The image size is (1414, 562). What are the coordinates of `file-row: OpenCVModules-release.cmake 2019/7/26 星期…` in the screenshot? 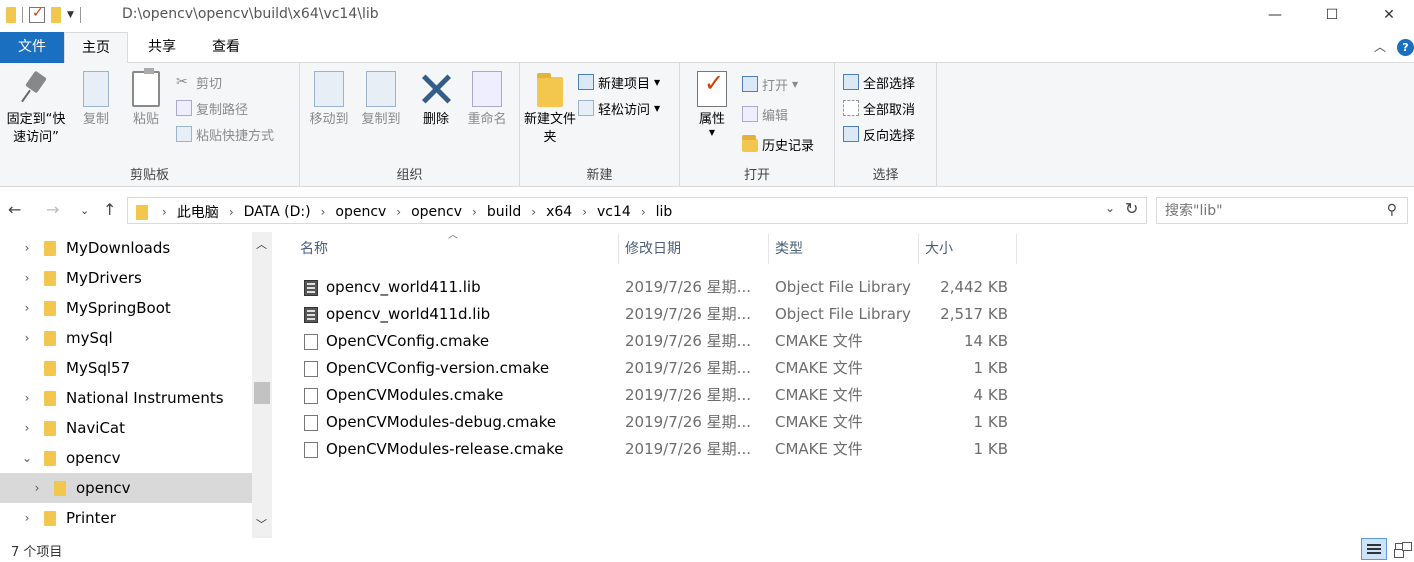 It's located at (656, 449).